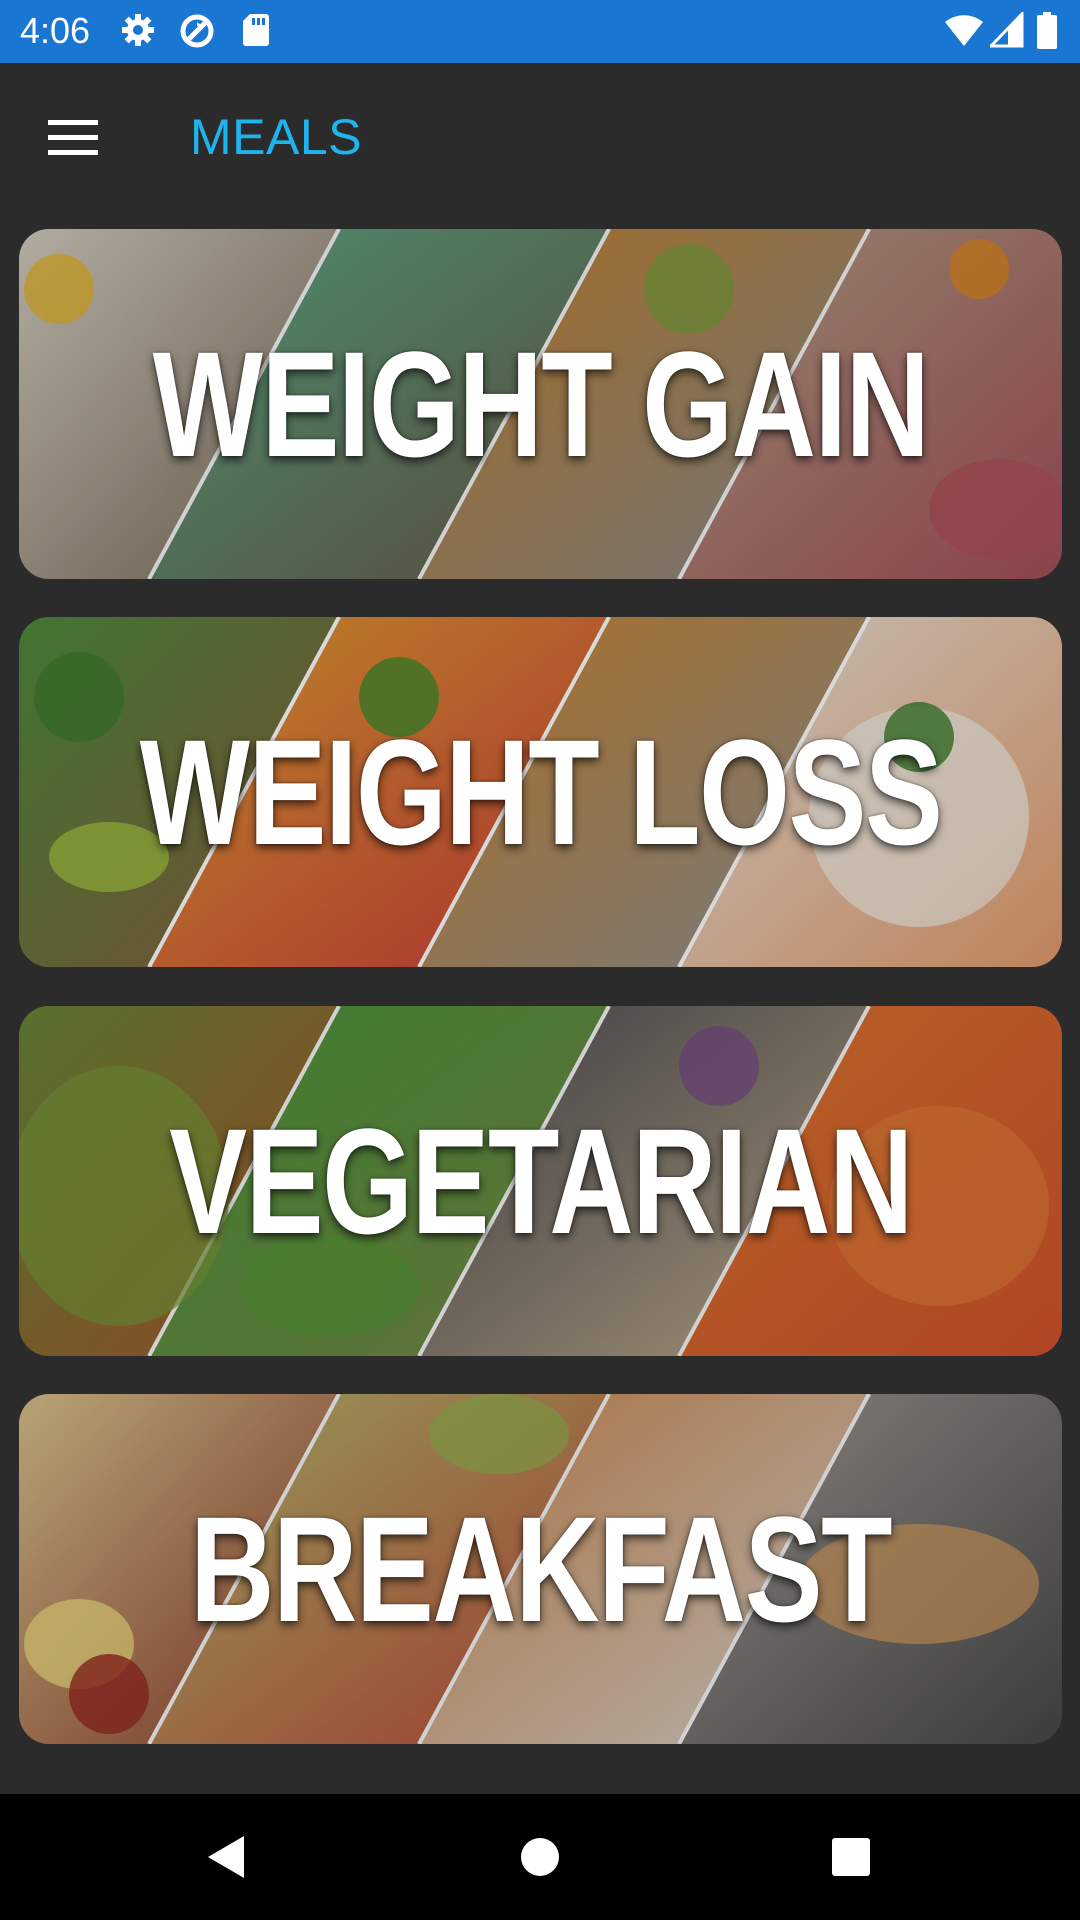  What do you see at coordinates (851, 1857) in the screenshot?
I see `recents-square-icon` at bounding box center [851, 1857].